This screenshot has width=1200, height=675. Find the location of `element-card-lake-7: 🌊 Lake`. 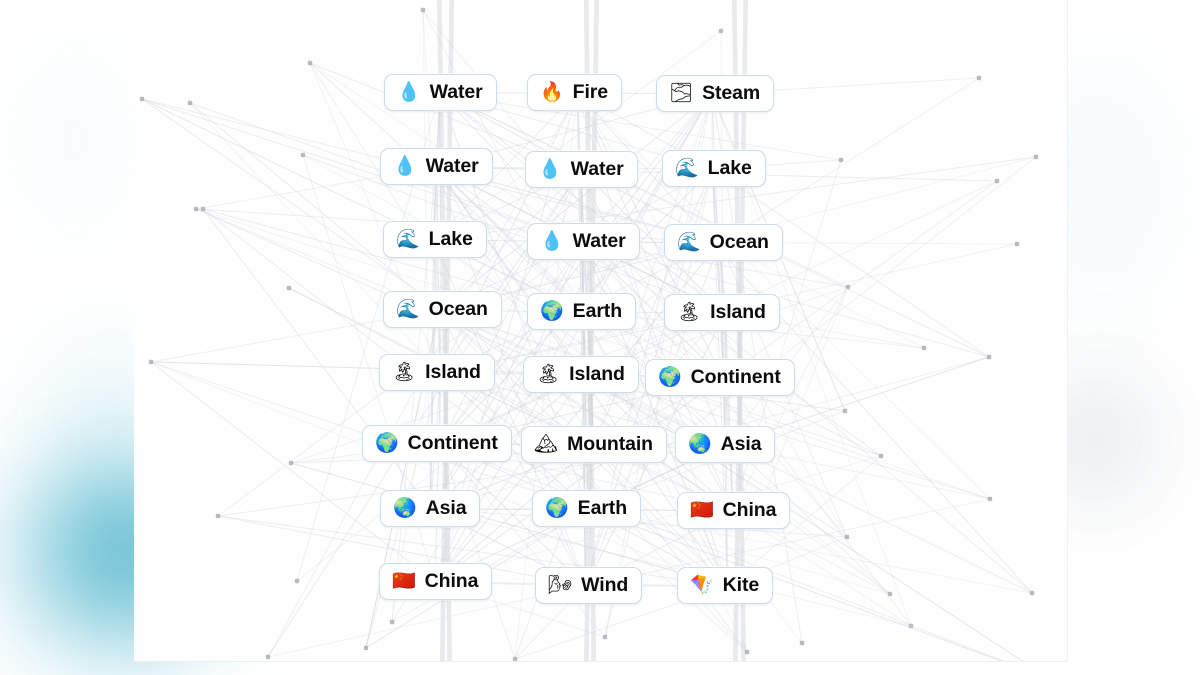

element-card-lake-7: 🌊 Lake is located at coordinates (435, 240).